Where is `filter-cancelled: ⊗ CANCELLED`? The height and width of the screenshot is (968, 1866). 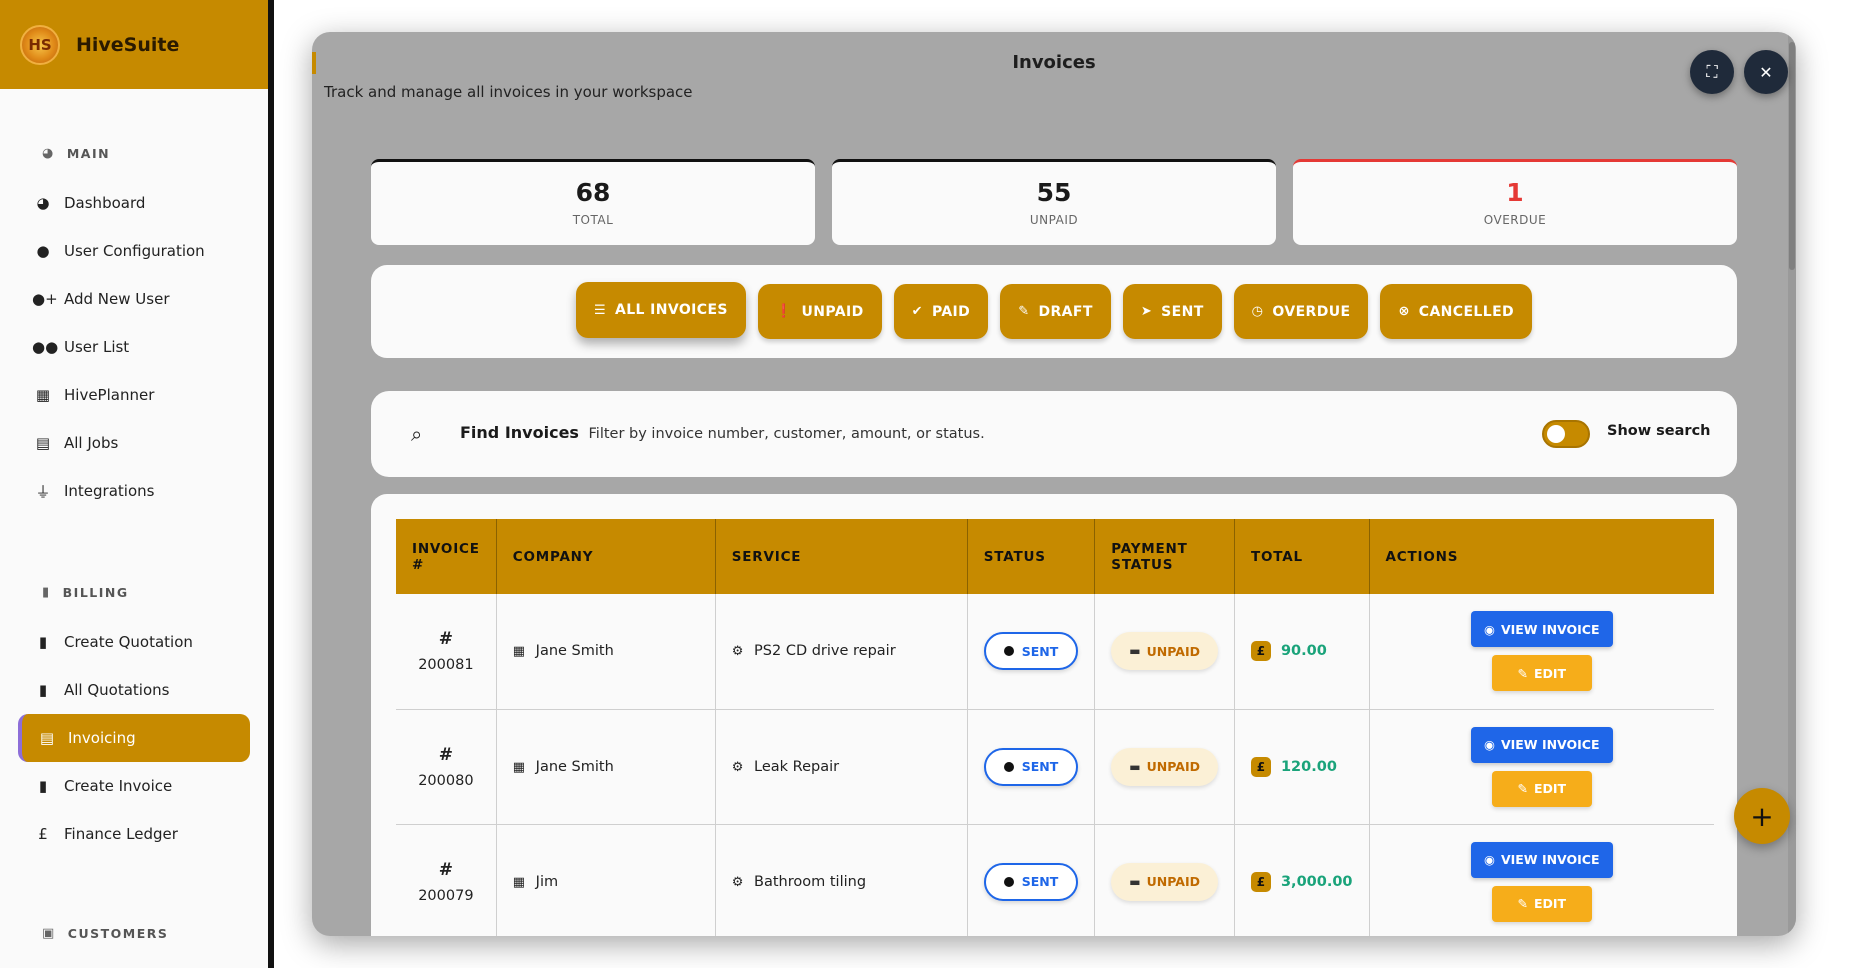 filter-cancelled: ⊗ CANCELLED is located at coordinates (1456, 311).